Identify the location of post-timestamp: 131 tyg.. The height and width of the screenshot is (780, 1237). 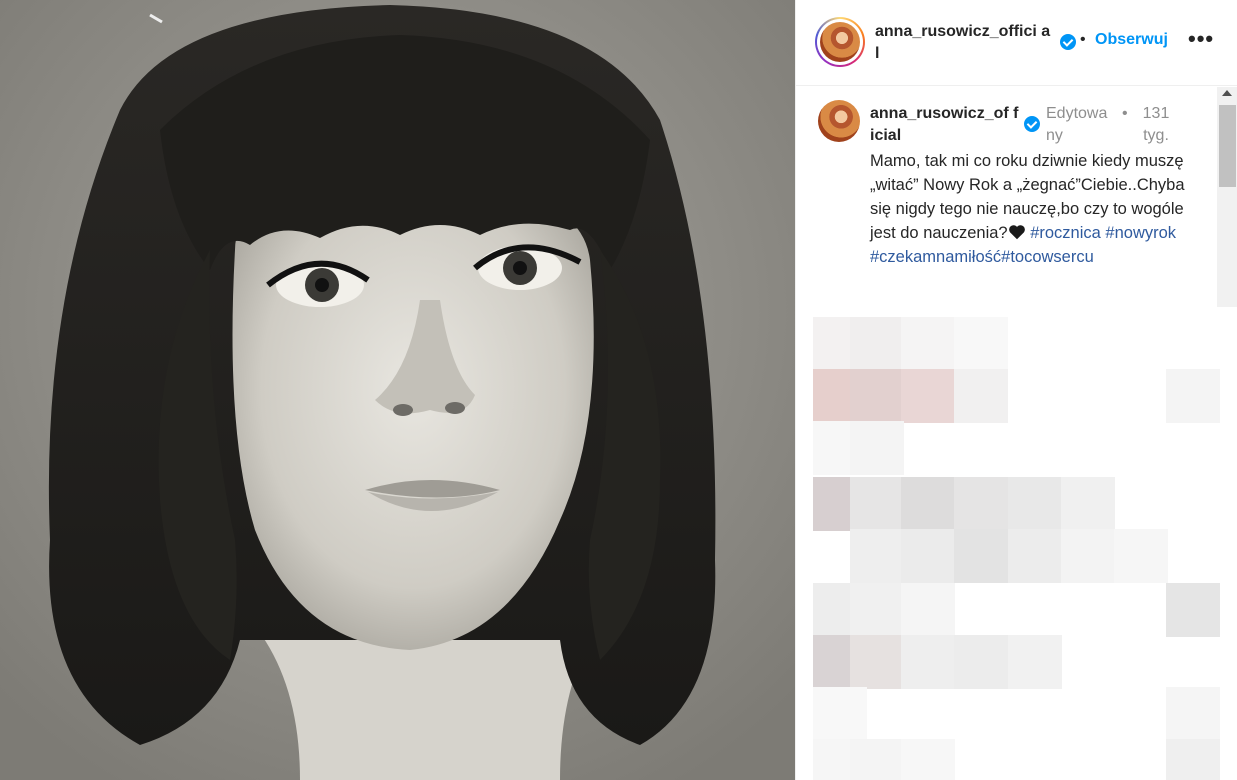
(1156, 125).